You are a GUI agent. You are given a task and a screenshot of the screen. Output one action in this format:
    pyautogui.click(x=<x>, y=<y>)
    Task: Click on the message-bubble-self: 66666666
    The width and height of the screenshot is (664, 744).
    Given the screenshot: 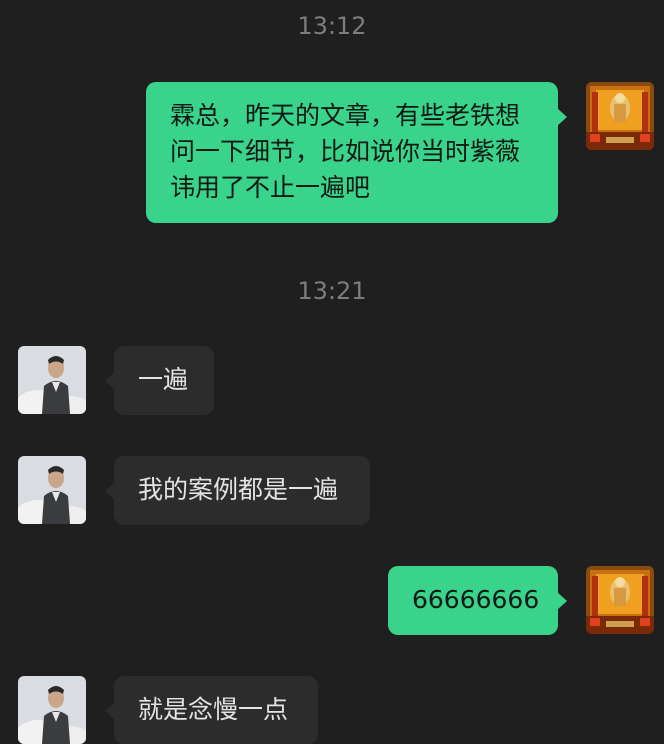 What is the action you would take?
    pyautogui.click(x=477, y=600)
    